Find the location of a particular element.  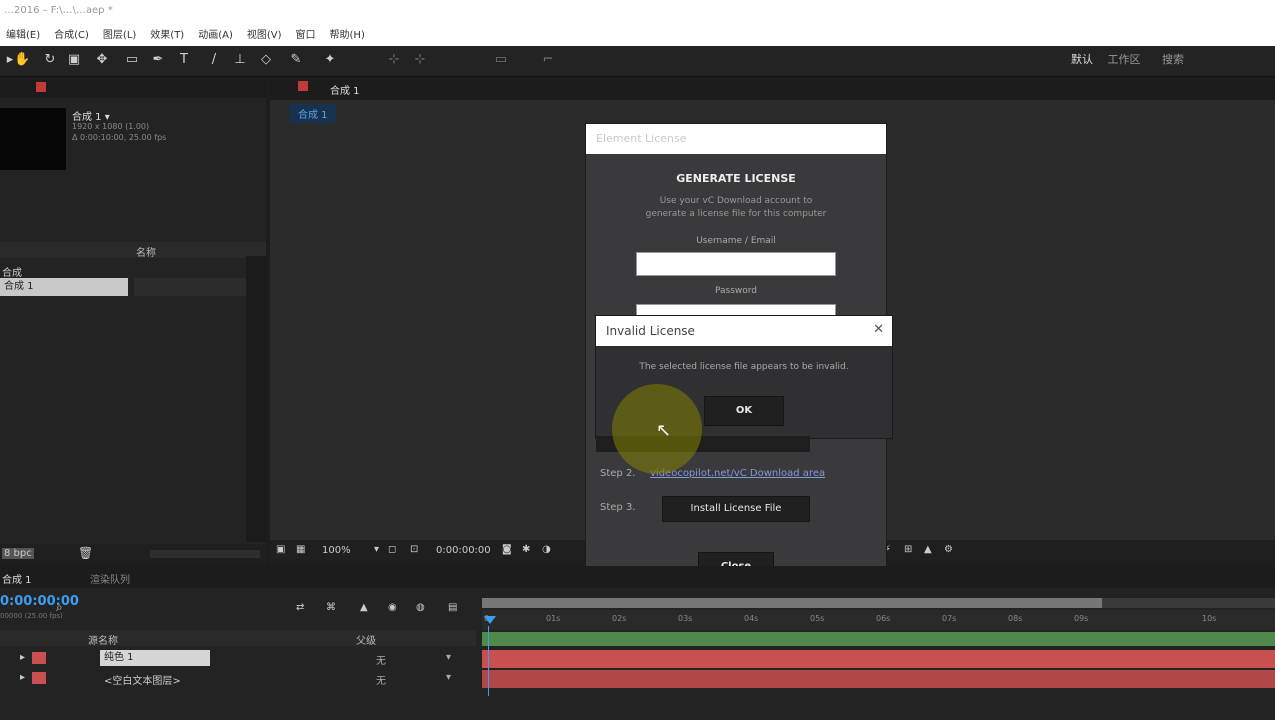

camera-tool-icon: ▣ is located at coordinates (74, 60).